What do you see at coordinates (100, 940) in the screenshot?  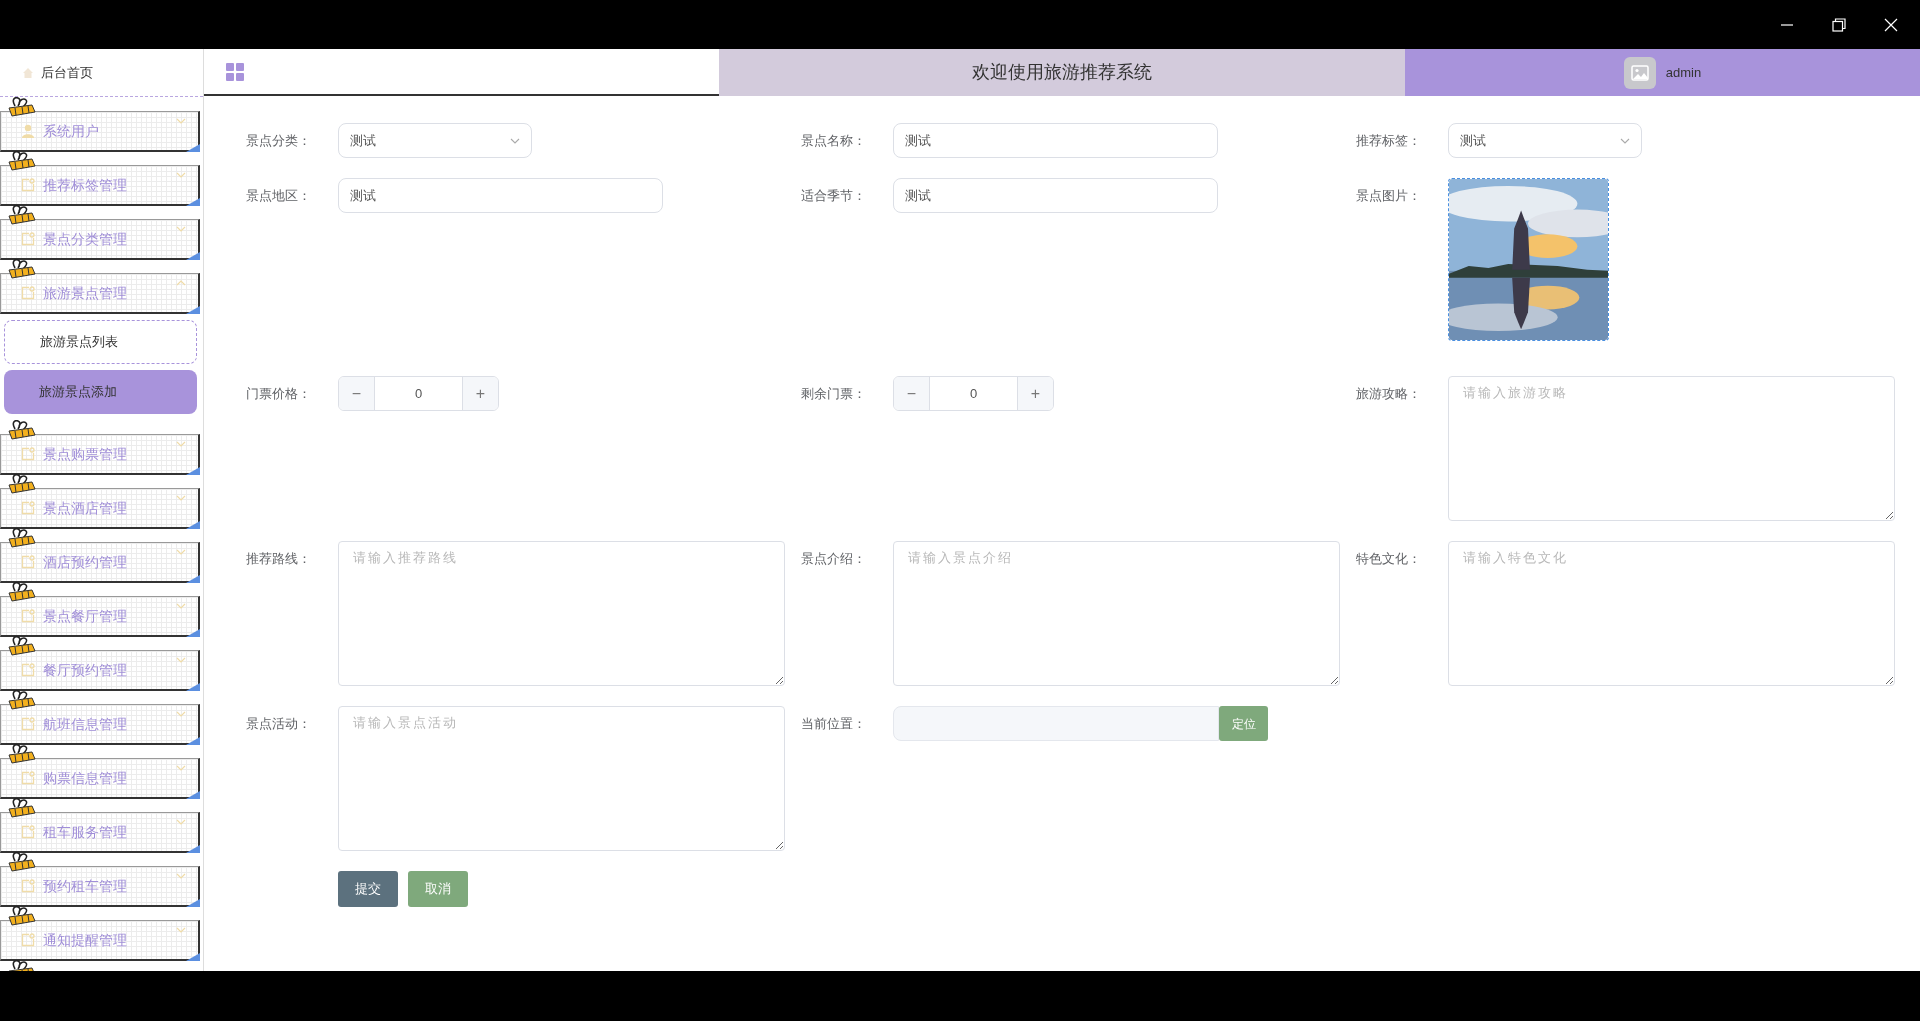 I see `sidebar-menu-item: 通知提醒管理` at bounding box center [100, 940].